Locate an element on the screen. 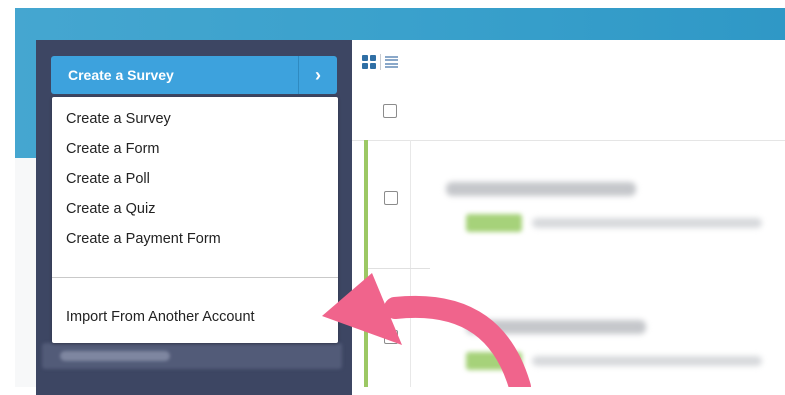  chevron-right-icon: › is located at coordinates (317, 75).